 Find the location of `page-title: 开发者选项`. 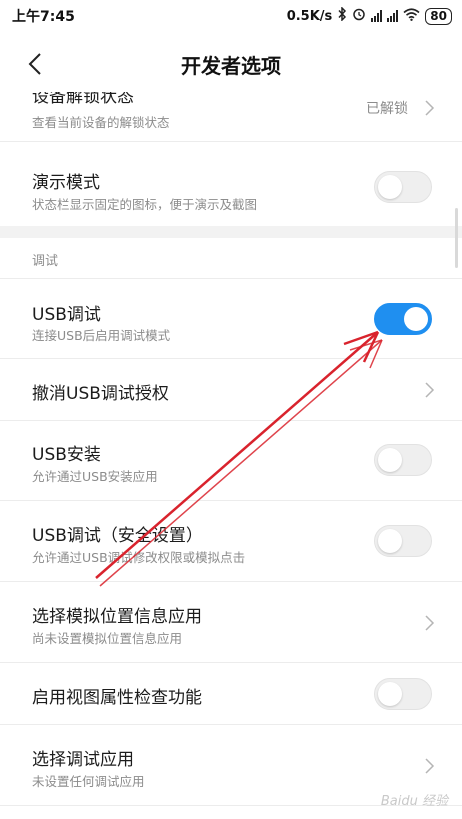

page-title: 开发者选项 is located at coordinates (231, 66).